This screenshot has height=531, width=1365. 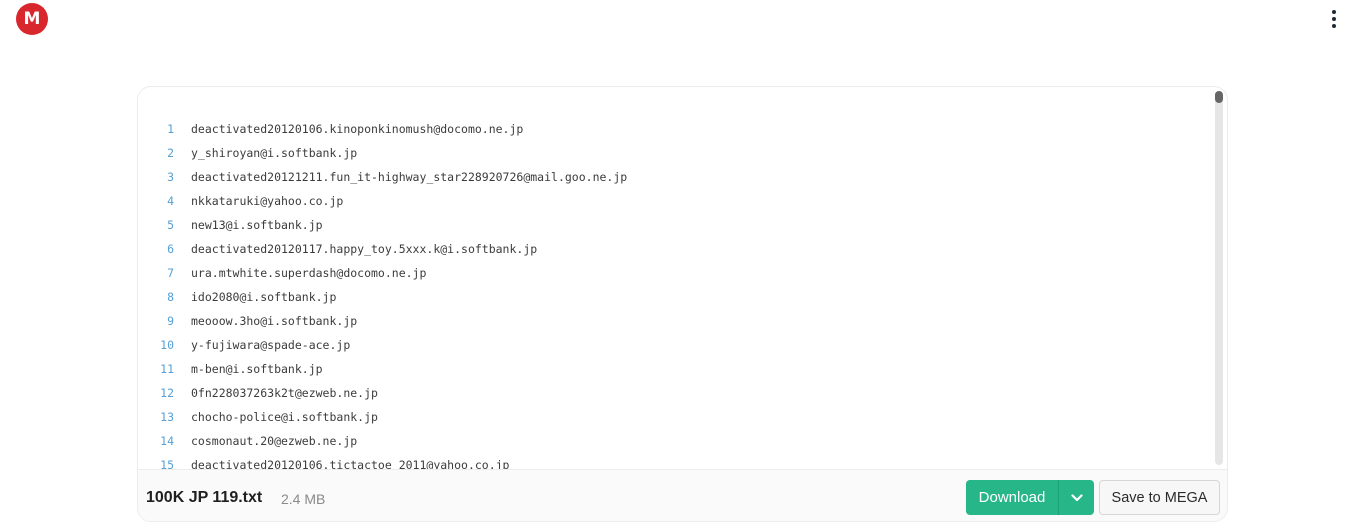 I want to click on text-line: 13 chocho-police@i.softbank.jp, so click(x=382, y=417).